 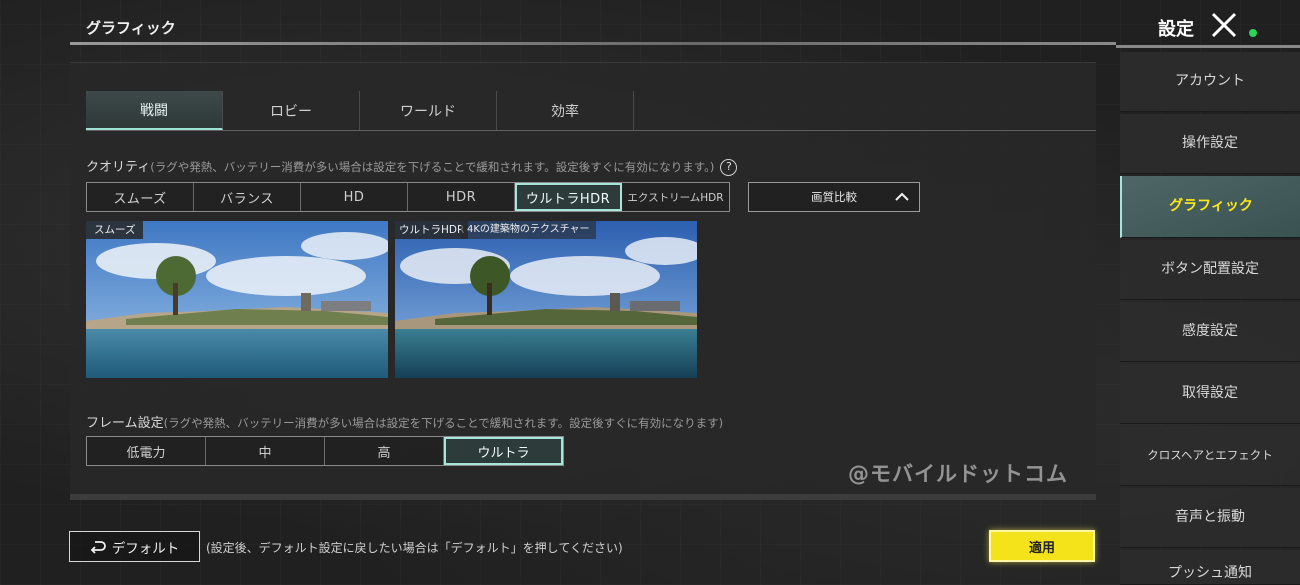 What do you see at coordinates (1210, 332) in the screenshot?
I see `sidebar-item-sensitivity: 感度設定` at bounding box center [1210, 332].